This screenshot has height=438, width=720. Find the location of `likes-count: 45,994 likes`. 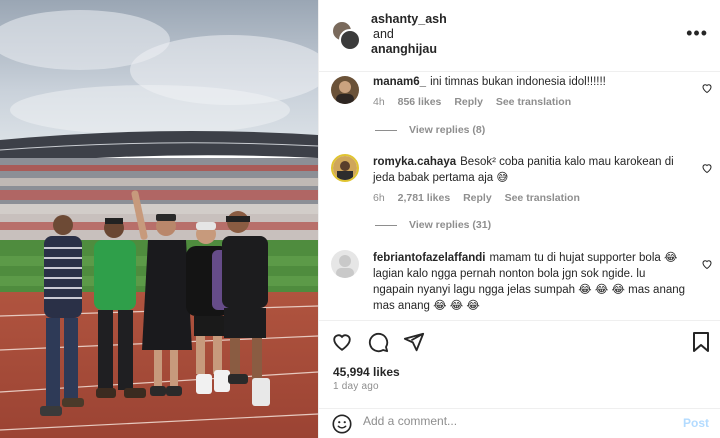

likes-count: 45,994 likes is located at coordinates (366, 372).